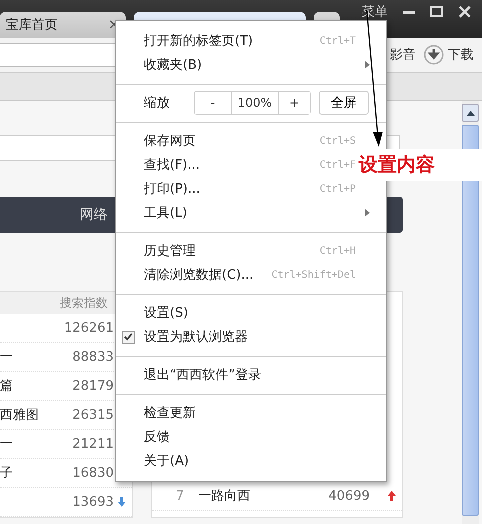 This screenshot has width=482, height=524. Describe the element at coordinates (84, 303) in the screenshot. I see `column-header: 搜索指数` at that location.